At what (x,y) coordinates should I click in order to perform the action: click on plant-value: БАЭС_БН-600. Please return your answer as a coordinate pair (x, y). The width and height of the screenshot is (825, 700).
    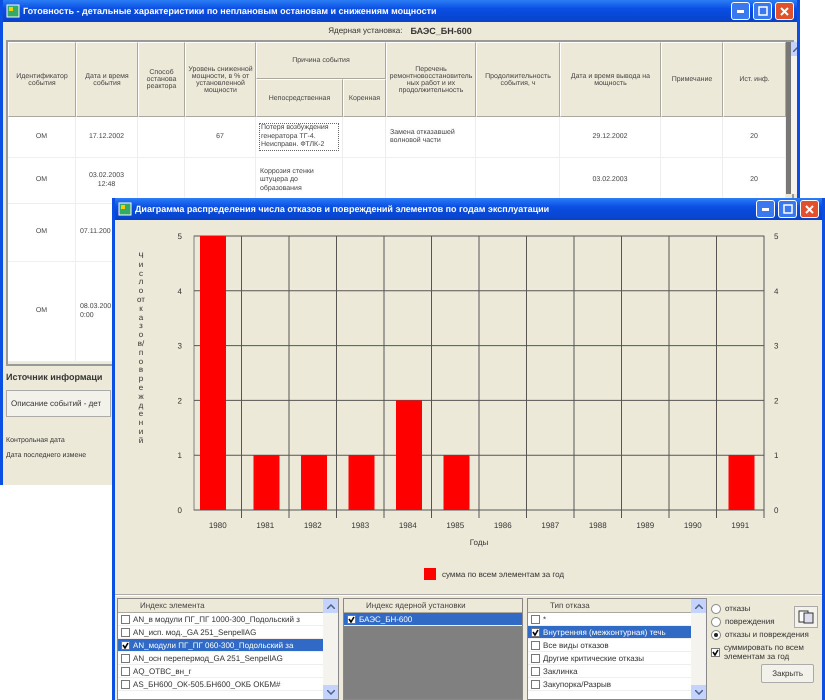
    Looking at the image, I should click on (441, 31).